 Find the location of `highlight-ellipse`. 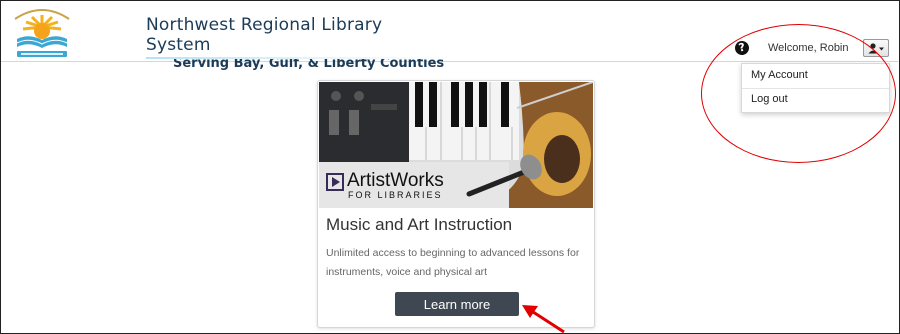

highlight-ellipse is located at coordinates (798, 93).